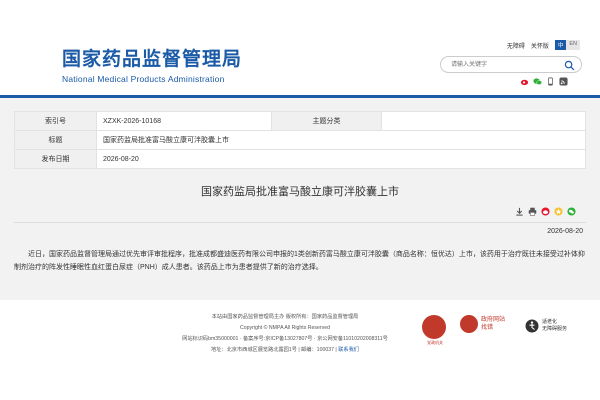 The height and width of the screenshot is (400, 600). What do you see at coordinates (532, 211) in the screenshot?
I see `print-icon` at bounding box center [532, 211].